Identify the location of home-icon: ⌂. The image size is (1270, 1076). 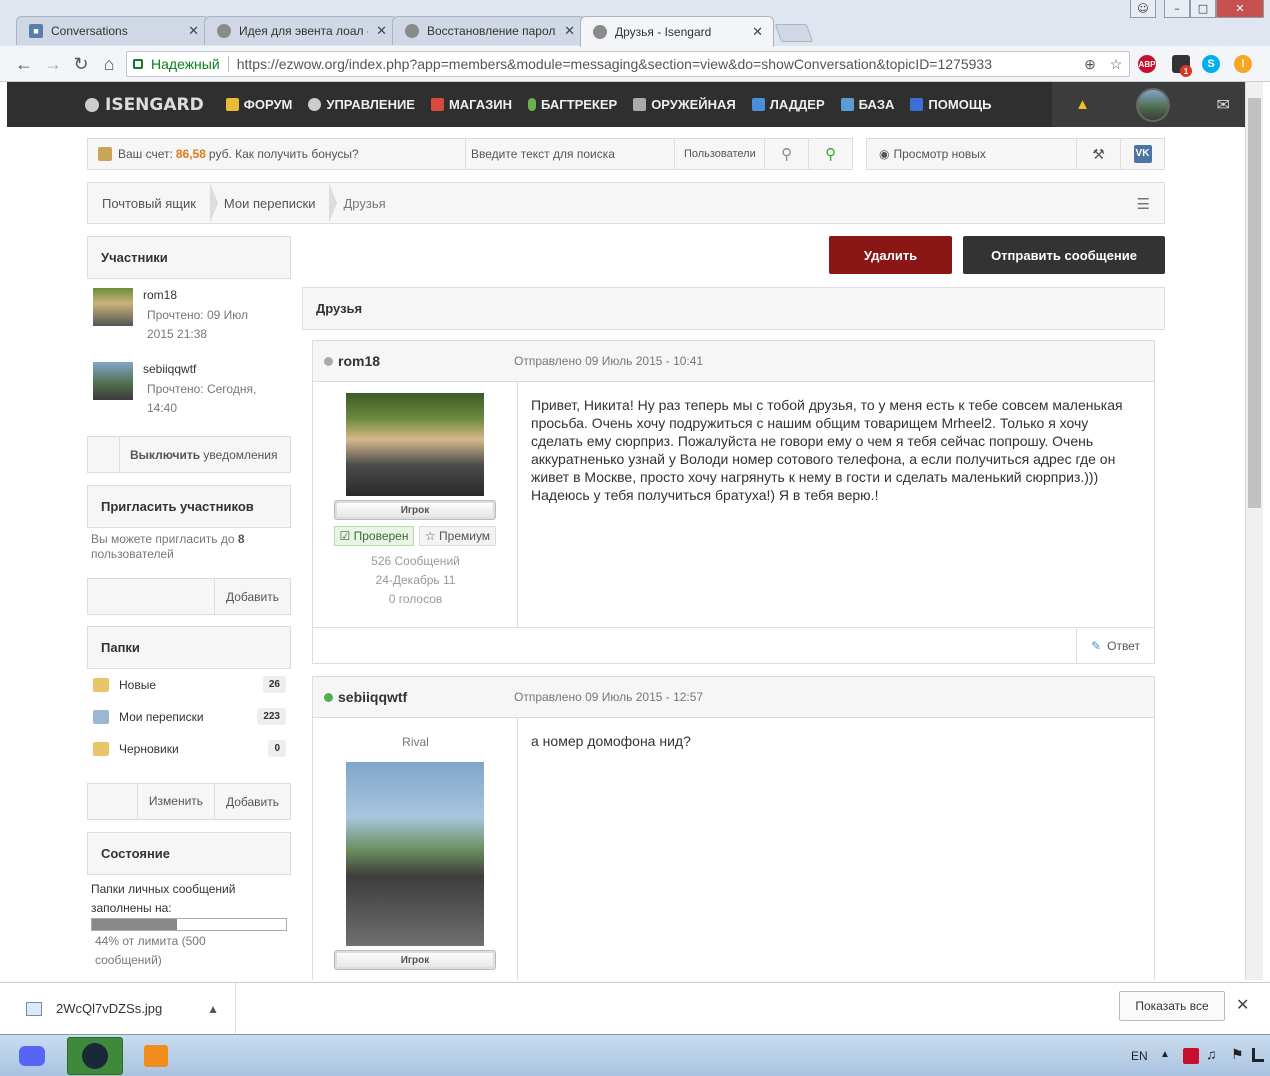
(109, 64).